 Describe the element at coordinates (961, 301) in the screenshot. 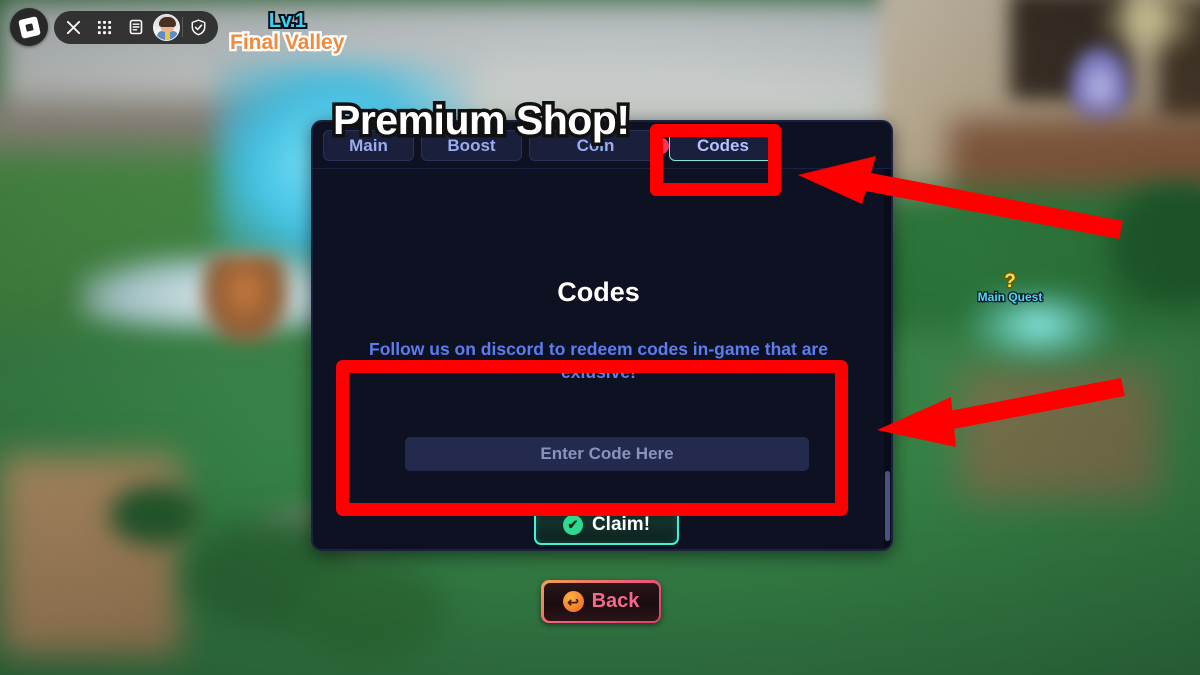

I see `annotation-arrows` at that location.